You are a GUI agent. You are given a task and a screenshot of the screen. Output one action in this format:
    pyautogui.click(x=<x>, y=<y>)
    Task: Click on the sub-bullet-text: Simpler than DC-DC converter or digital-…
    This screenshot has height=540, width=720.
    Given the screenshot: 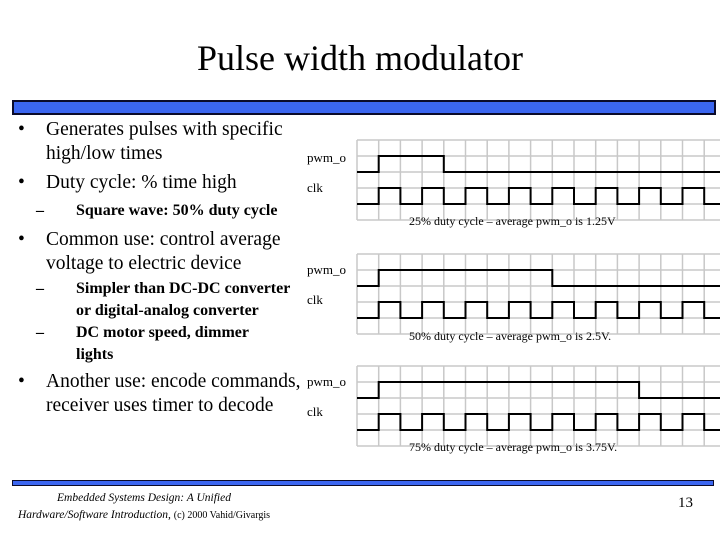 What is the action you would take?
    pyautogui.click(x=183, y=299)
    